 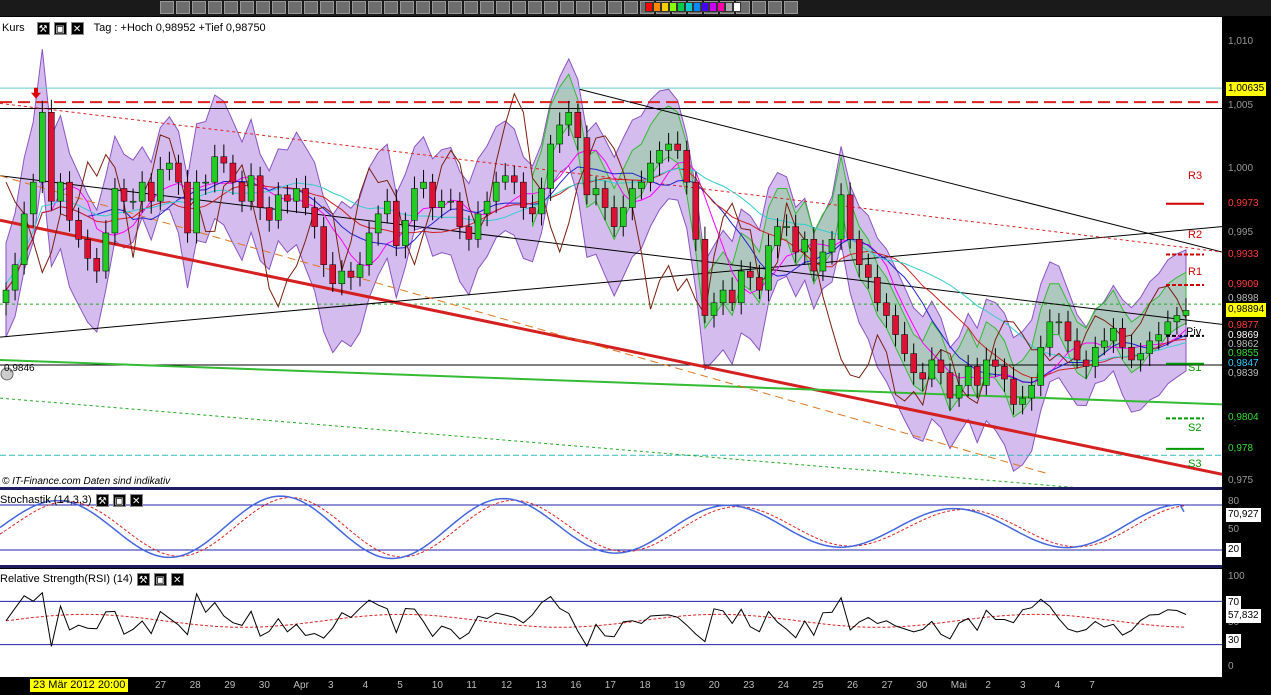 I want to click on price-tick: 1,000, so click(x=1241, y=169).